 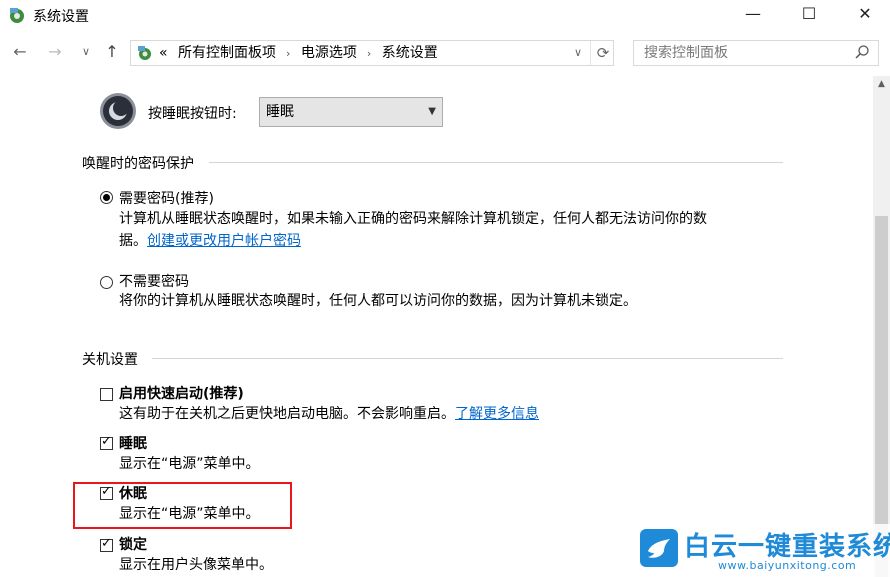 What do you see at coordinates (287, 414) in the screenshot?
I see `fast-startup-desc-text: 这有助于在关机之后更快地启动电脑。不会影响重启。` at bounding box center [287, 414].